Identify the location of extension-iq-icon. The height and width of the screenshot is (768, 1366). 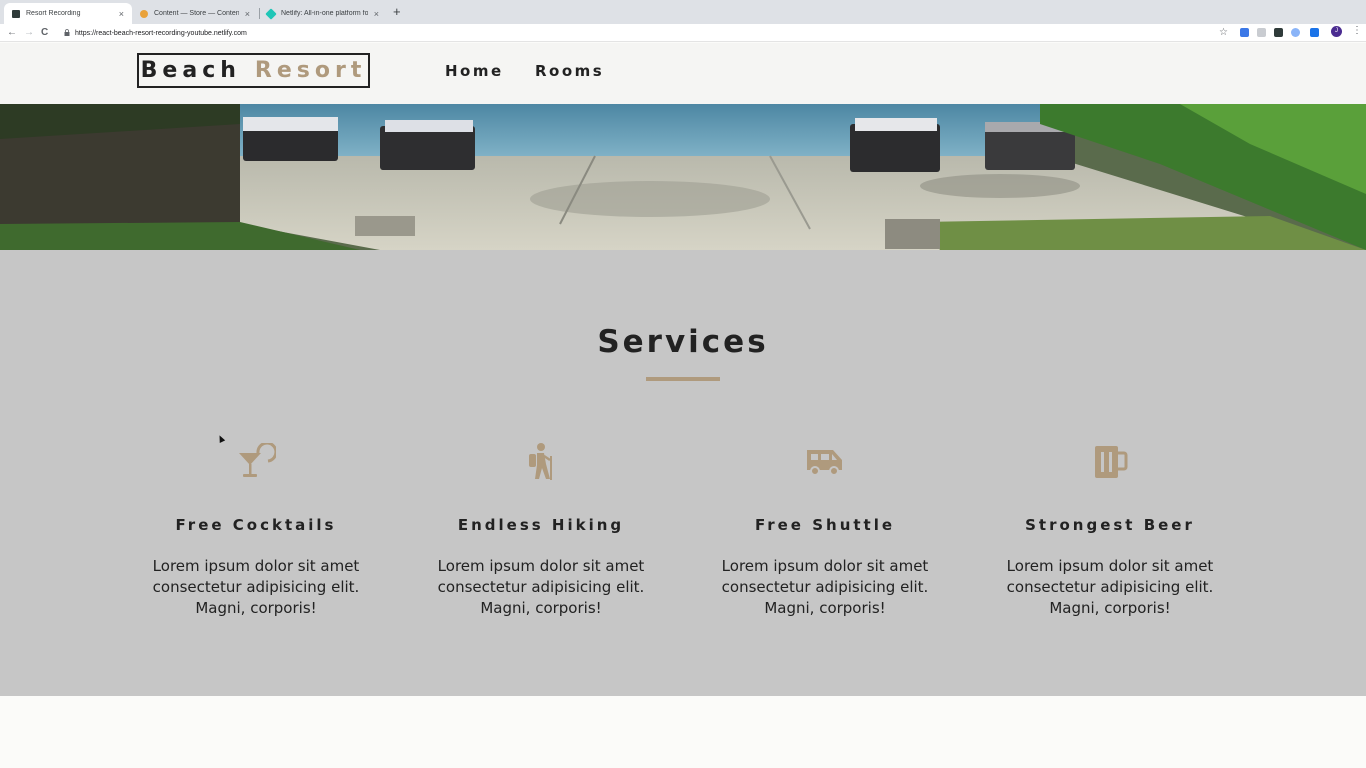
(1244, 32).